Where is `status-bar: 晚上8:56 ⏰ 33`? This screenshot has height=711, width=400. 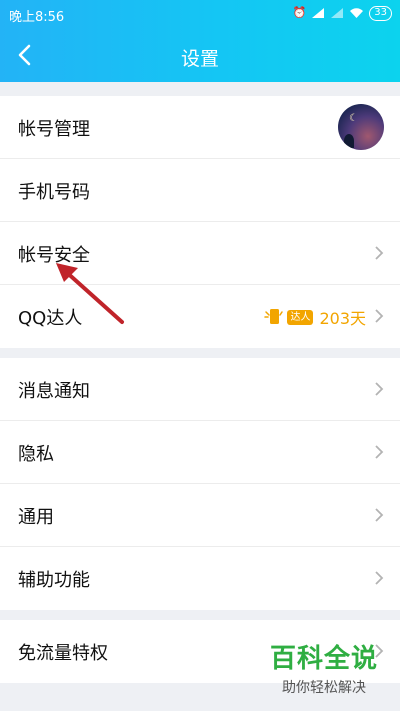 status-bar: 晚上8:56 ⏰ 33 is located at coordinates (200, 14).